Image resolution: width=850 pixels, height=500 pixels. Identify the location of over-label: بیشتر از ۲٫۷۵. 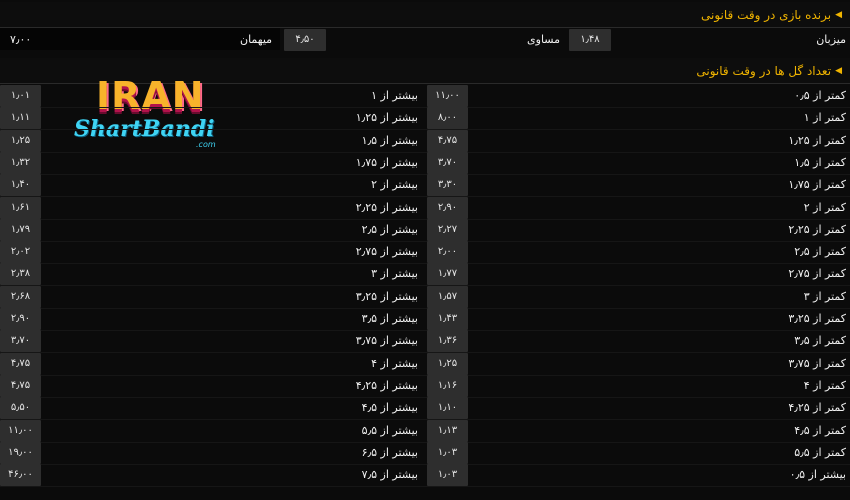
(386, 251).